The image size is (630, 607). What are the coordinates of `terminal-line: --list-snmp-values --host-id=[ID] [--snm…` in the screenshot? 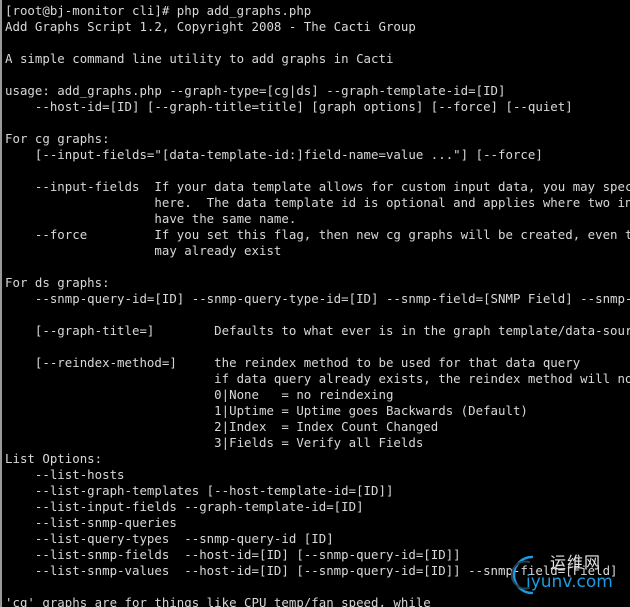 It's located at (311, 570).